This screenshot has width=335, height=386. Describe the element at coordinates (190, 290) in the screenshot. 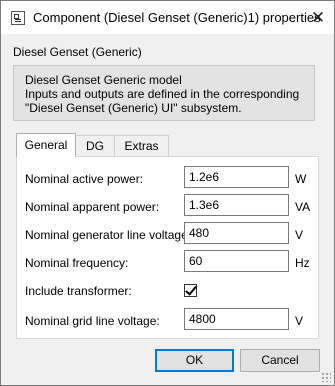

I see `include-transformer-checkbox` at that location.